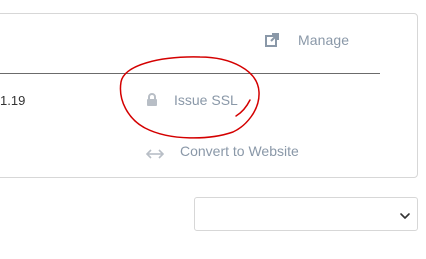 This screenshot has height=259, width=426. I want to click on lock-icon, so click(152, 100).